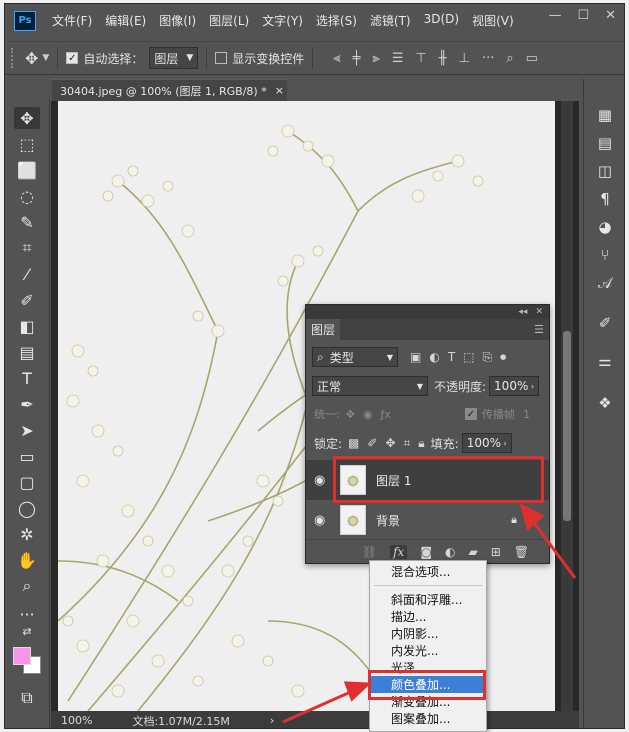 The height and width of the screenshot is (732, 629). I want to click on filter-adjustment-icon: ◐, so click(434, 357).